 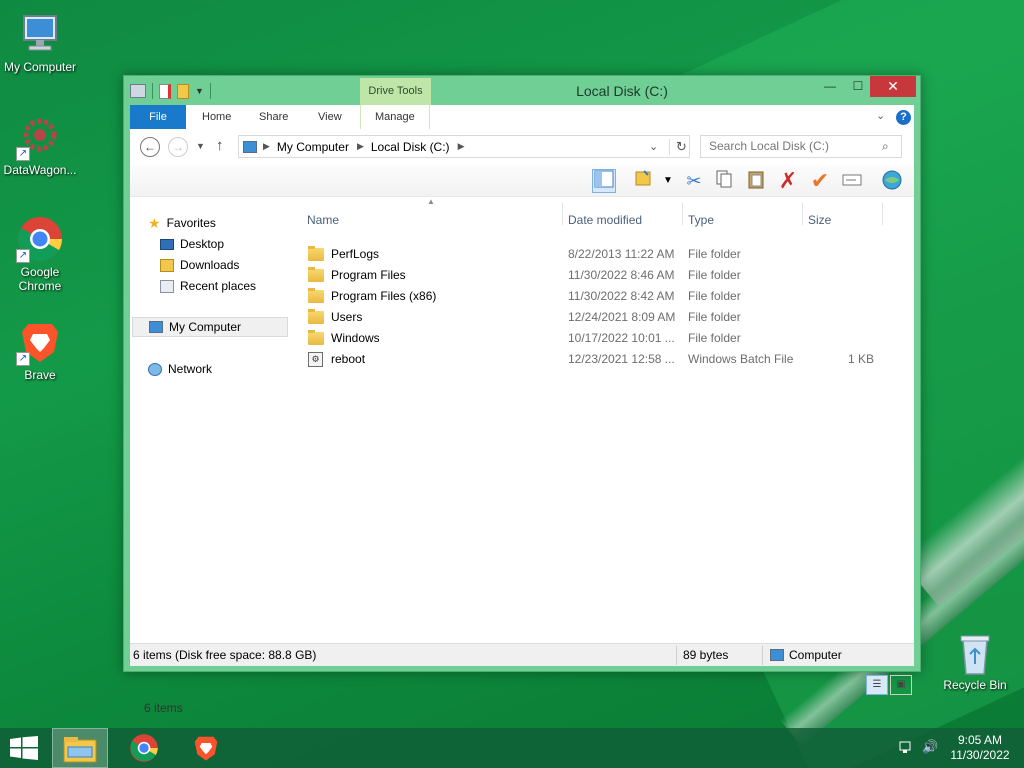 What do you see at coordinates (368, 275) in the screenshot?
I see `file-name: Program Files` at bounding box center [368, 275].